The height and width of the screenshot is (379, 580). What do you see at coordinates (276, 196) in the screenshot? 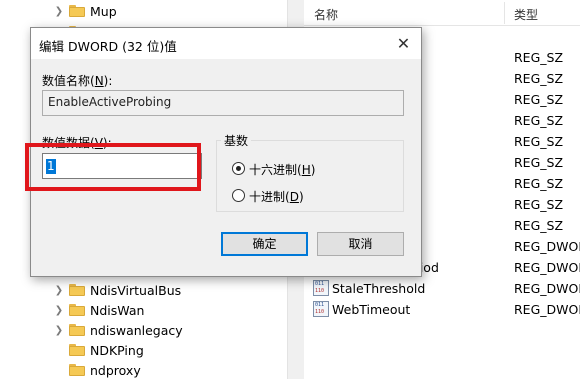
I see `decimal-radio-label: 十进制(D)` at bounding box center [276, 196].